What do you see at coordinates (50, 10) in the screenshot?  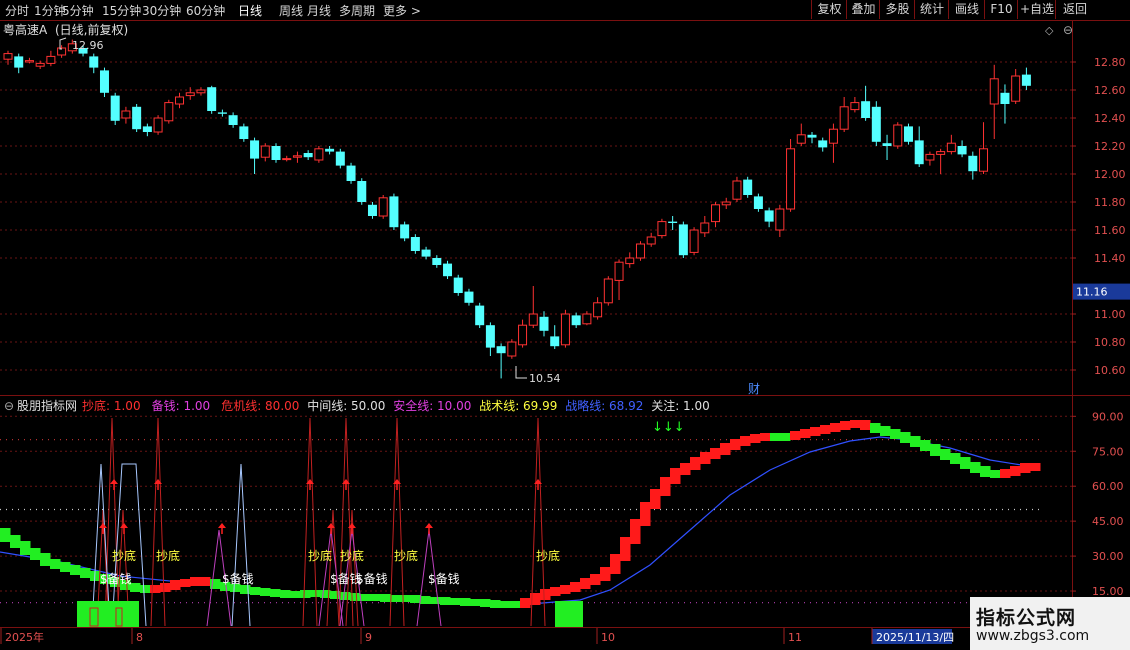 I see `tab-period-1: 1分钟` at bounding box center [50, 10].